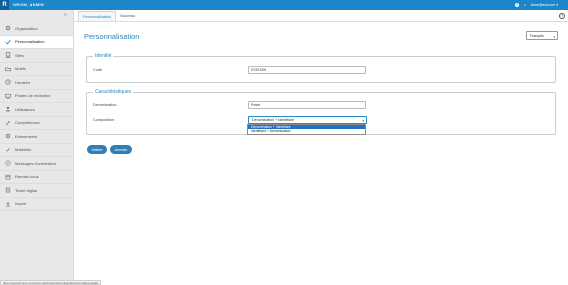 The height and width of the screenshot is (285, 568). Describe the element at coordinates (121, 149) in the screenshot. I see `cancel-button: Annuler` at that location.